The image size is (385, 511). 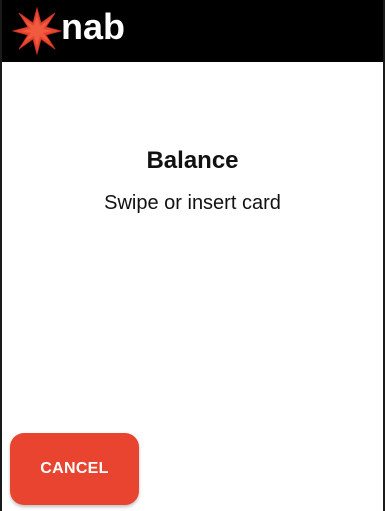 What do you see at coordinates (74, 469) in the screenshot?
I see `cancel-button: CANCEL` at bounding box center [74, 469].